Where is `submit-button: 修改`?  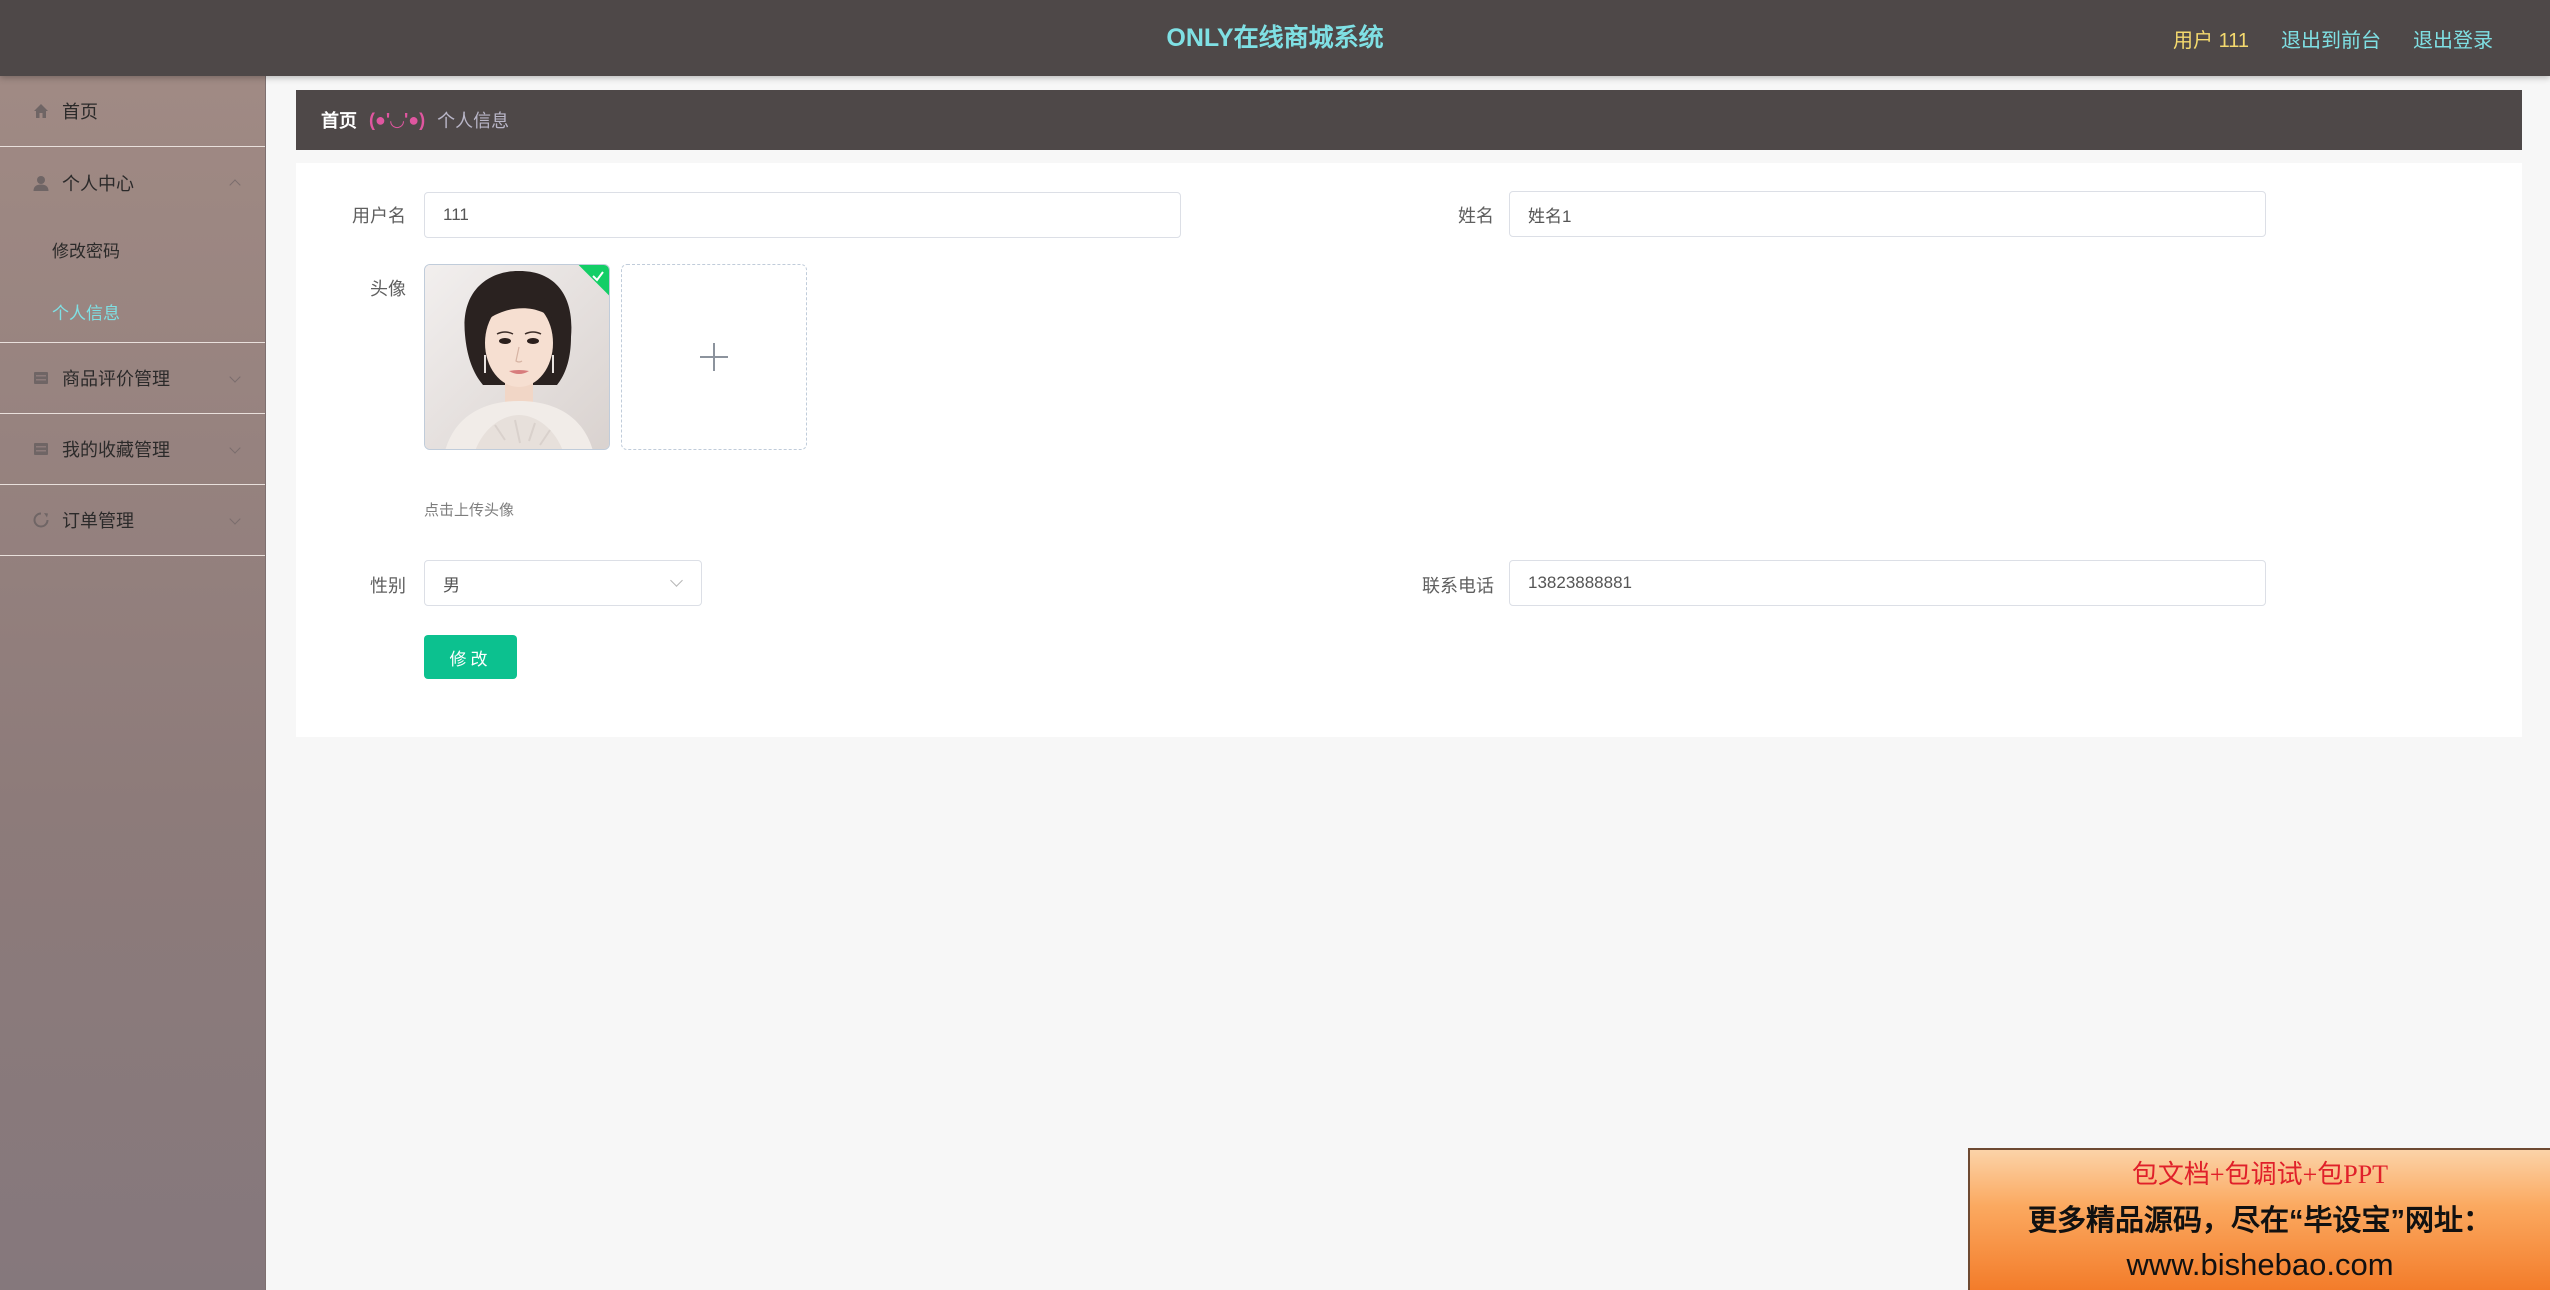
submit-button: 修改 is located at coordinates (470, 657).